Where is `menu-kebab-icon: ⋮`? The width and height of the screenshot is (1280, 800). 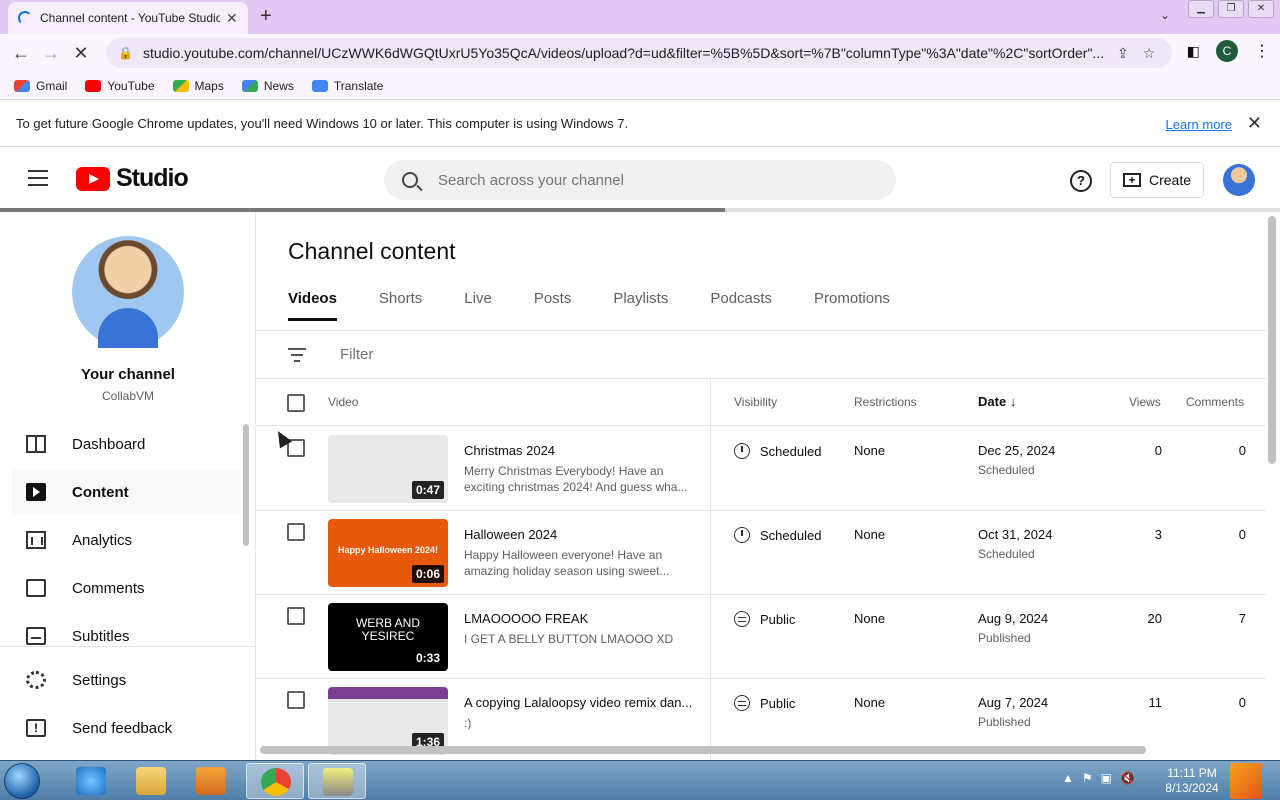 menu-kebab-icon: ⋮ is located at coordinates (1262, 51).